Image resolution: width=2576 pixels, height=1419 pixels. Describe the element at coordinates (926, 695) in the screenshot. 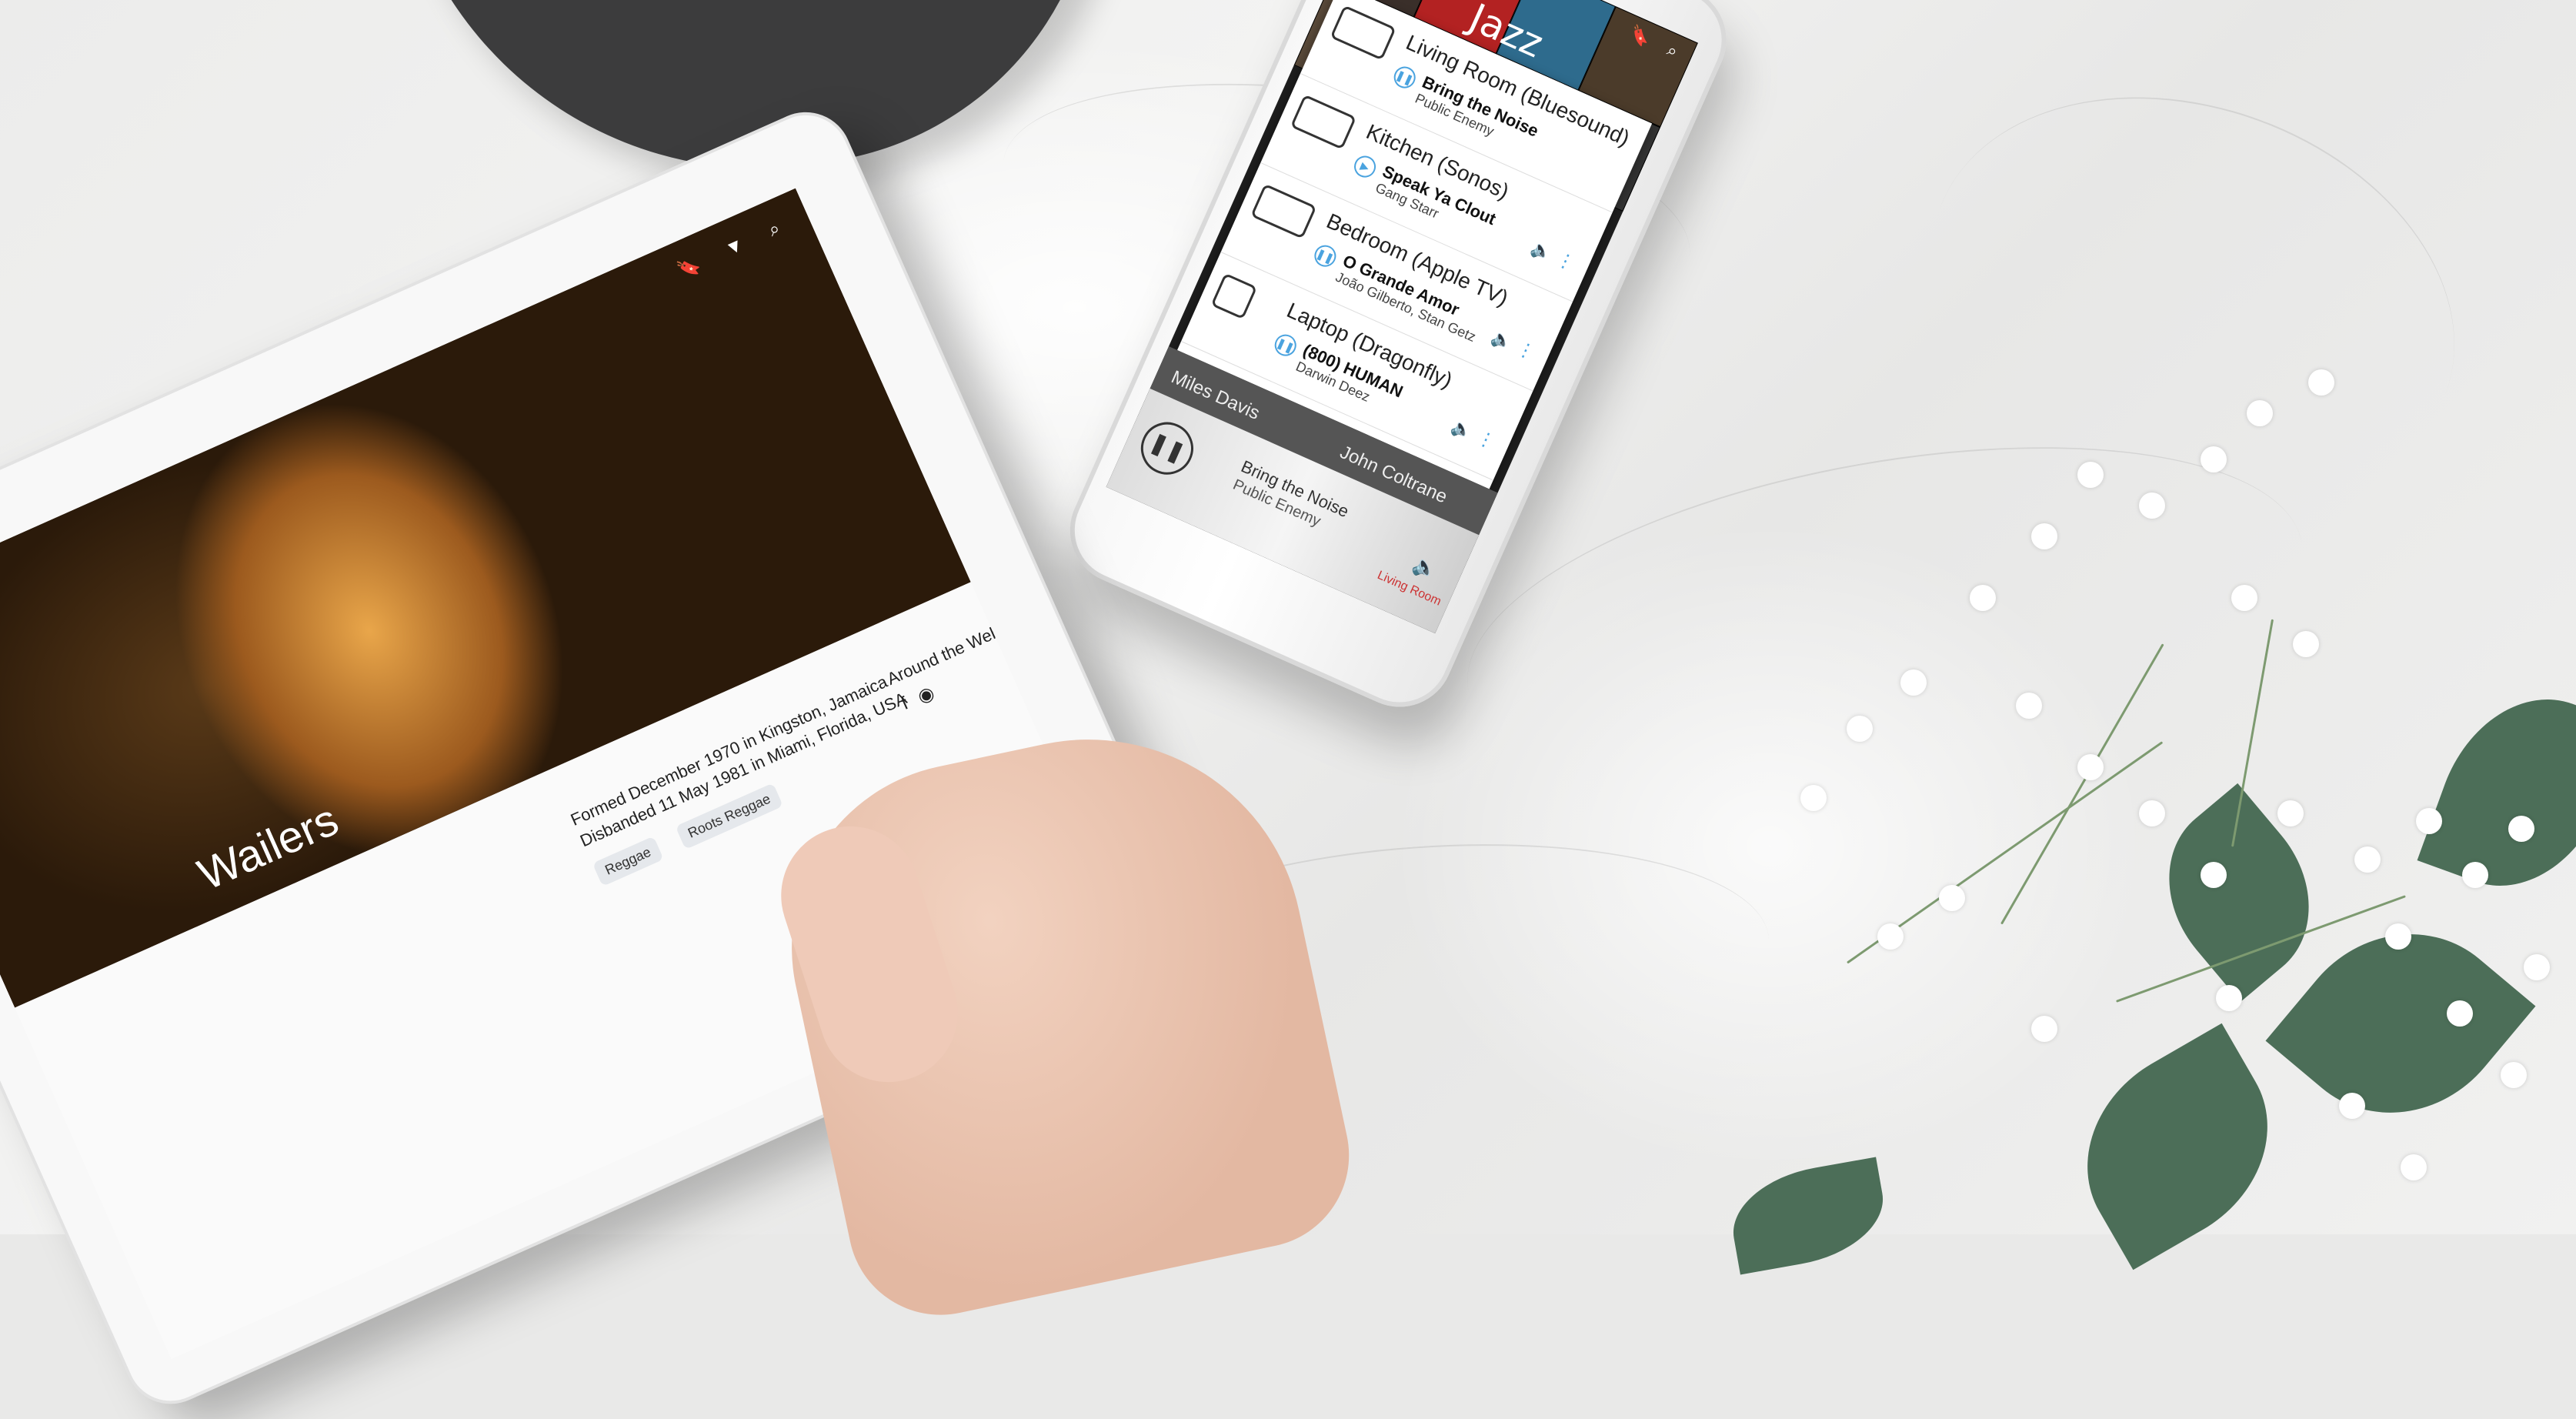

I see `web-icon: ◉` at that location.